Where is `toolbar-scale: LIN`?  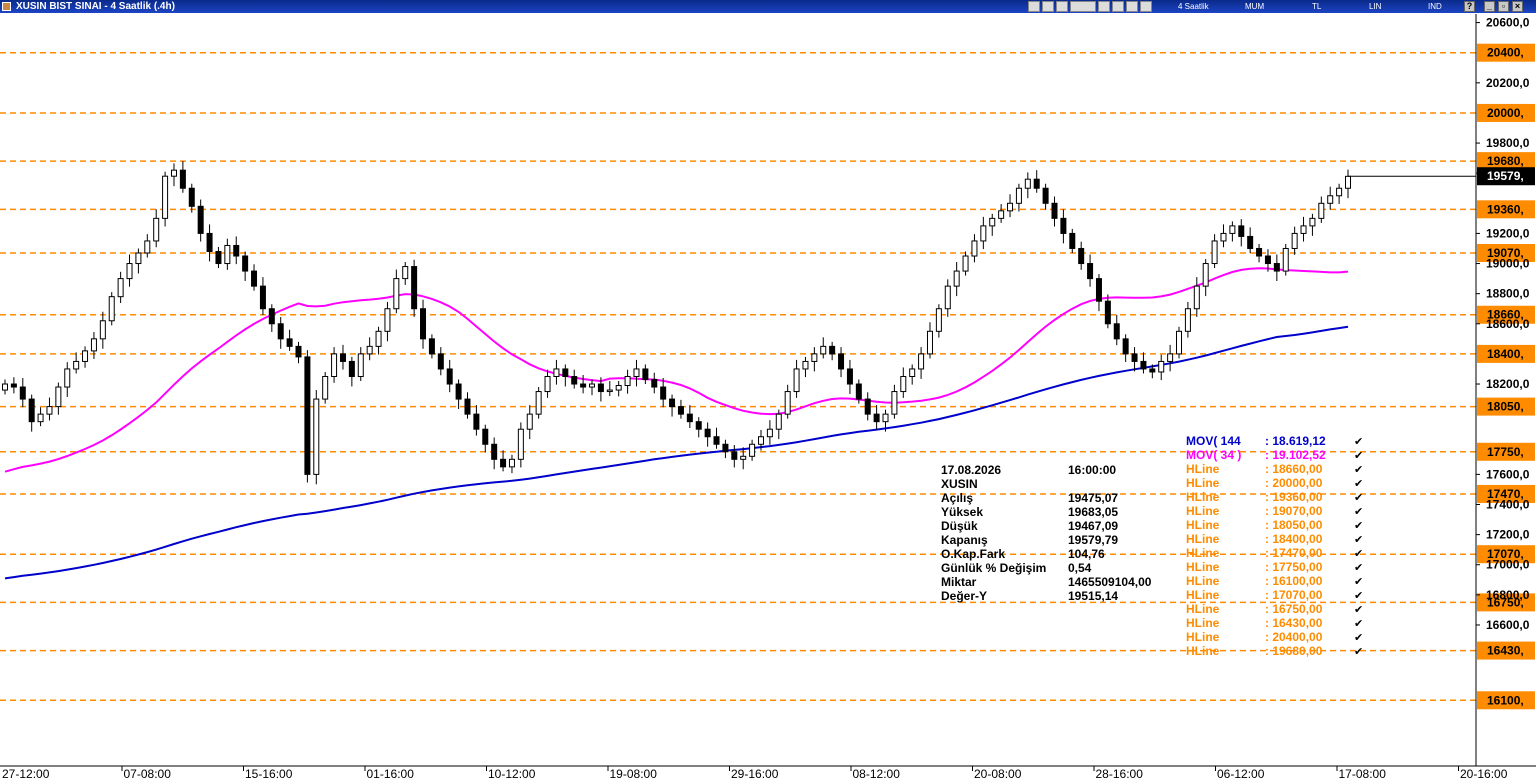
toolbar-scale: LIN is located at coordinates (1375, 6).